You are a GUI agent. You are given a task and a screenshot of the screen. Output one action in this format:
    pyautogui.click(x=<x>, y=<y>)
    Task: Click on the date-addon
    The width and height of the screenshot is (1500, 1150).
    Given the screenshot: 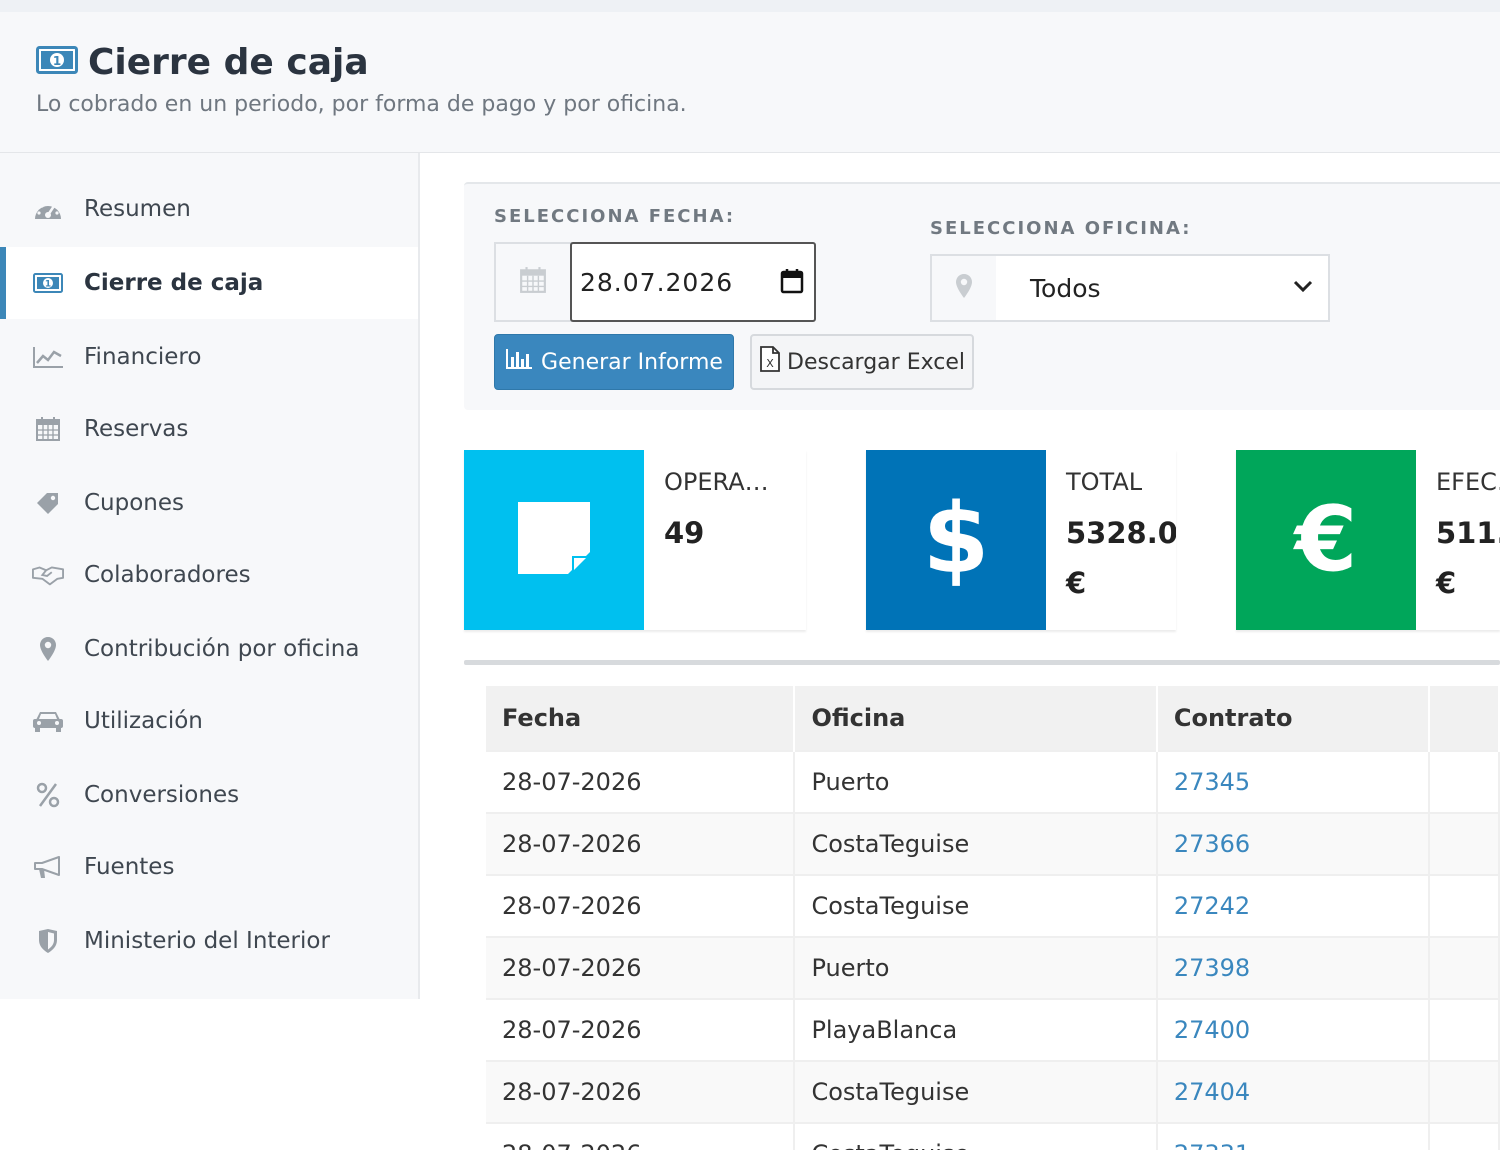 What is the action you would take?
    pyautogui.click(x=533, y=282)
    